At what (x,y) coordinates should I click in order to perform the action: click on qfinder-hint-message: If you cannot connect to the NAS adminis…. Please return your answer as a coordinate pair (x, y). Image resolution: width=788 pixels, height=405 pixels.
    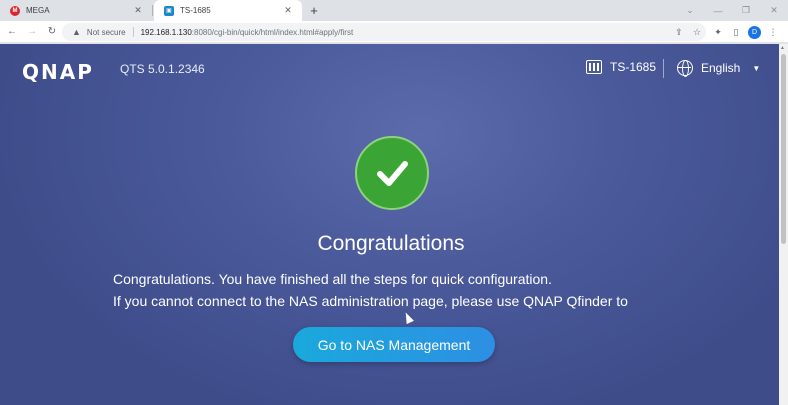
    Looking at the image, I should click on (370, 301).